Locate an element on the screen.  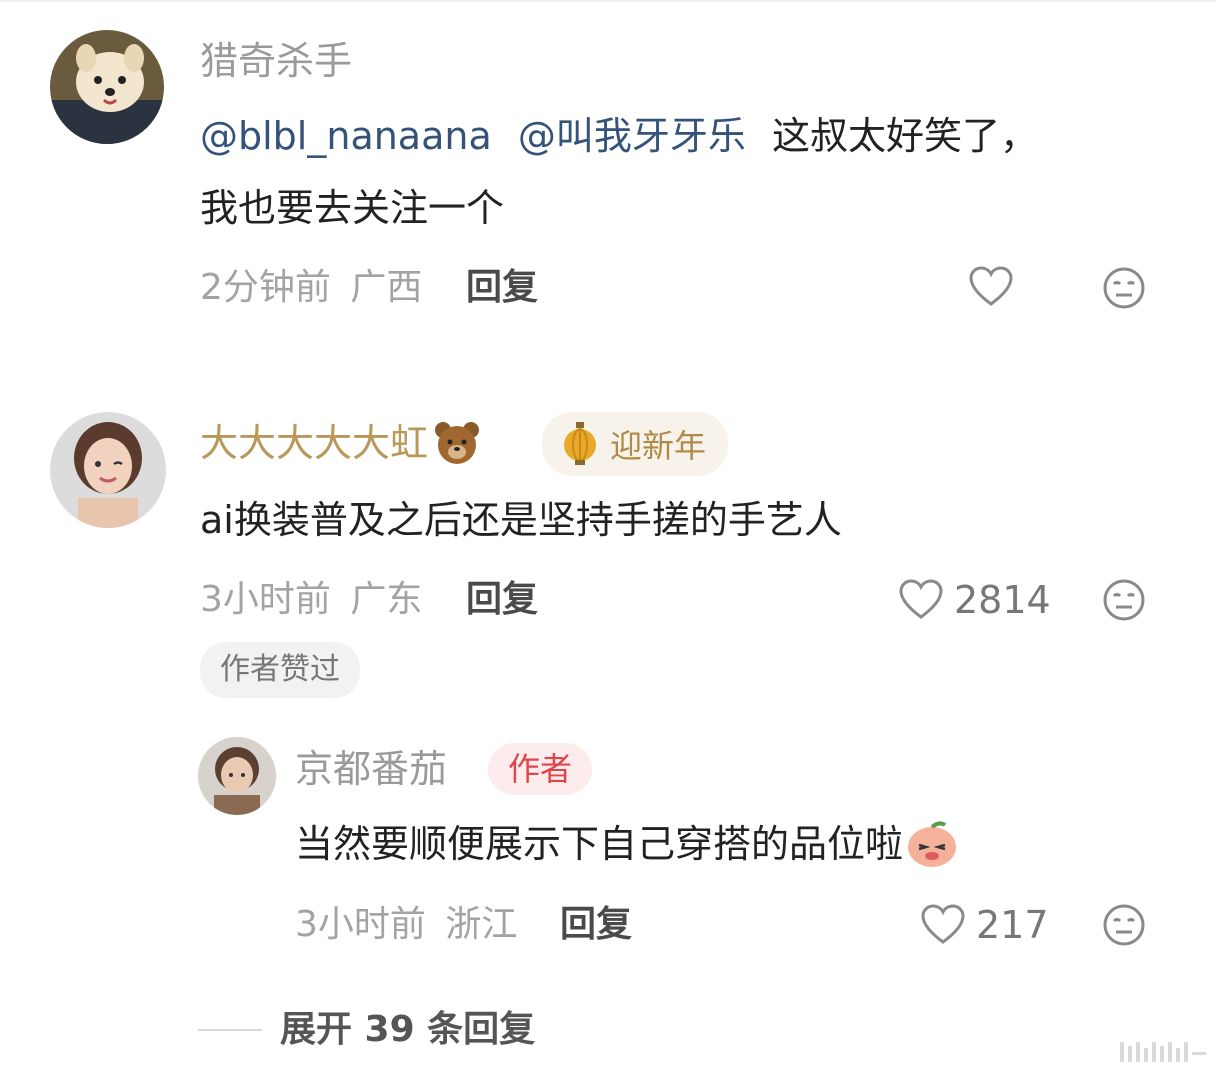
lantern-icon is located at coordinates (580, 443).